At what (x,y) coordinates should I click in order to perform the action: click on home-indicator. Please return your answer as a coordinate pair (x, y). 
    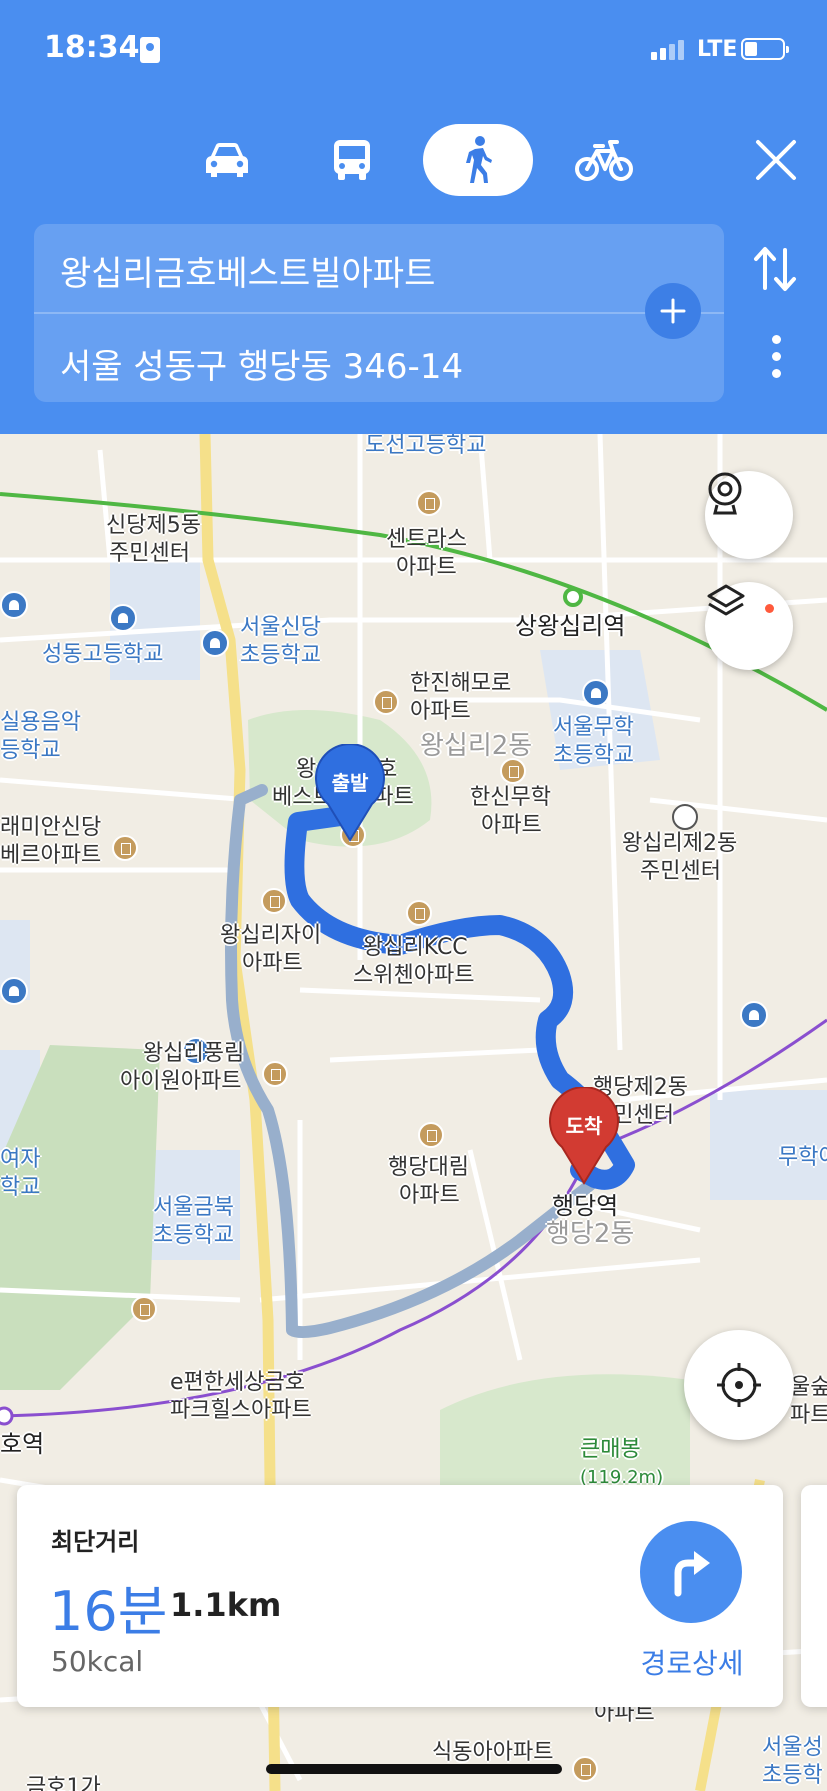
    Looking at the image, I should click on (414, 1769).